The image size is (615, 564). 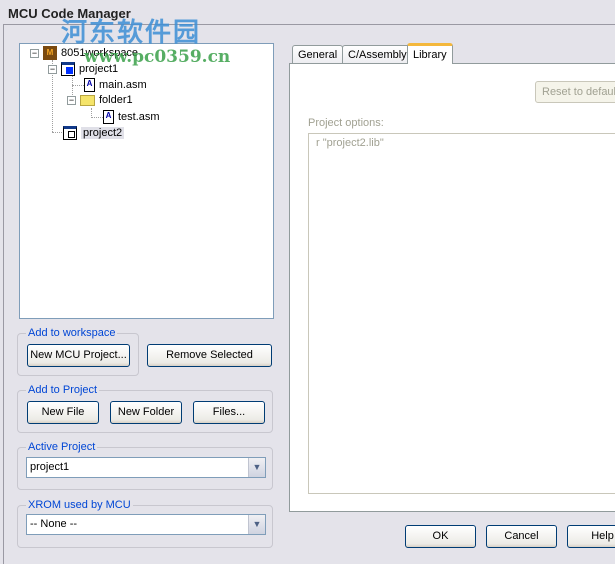 I want to click on tree-node-test-asm: A test.asm, so click(x=131, y=117).